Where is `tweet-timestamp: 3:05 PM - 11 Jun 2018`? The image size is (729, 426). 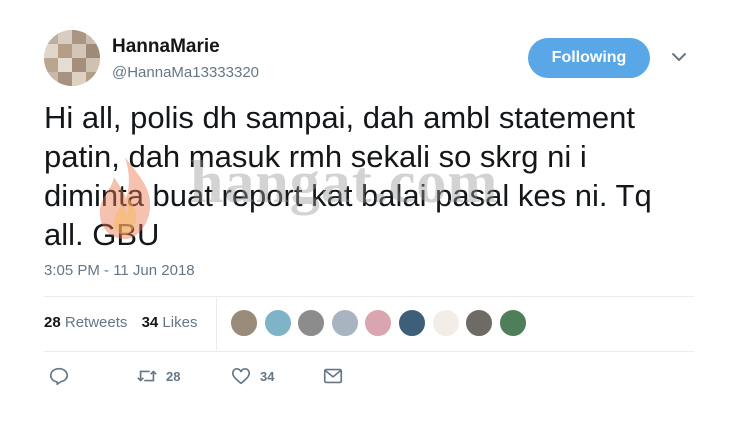 tweet-timestamp: 3:05 PM - 11 Jun 2018 is located at coordinates (119, 270).